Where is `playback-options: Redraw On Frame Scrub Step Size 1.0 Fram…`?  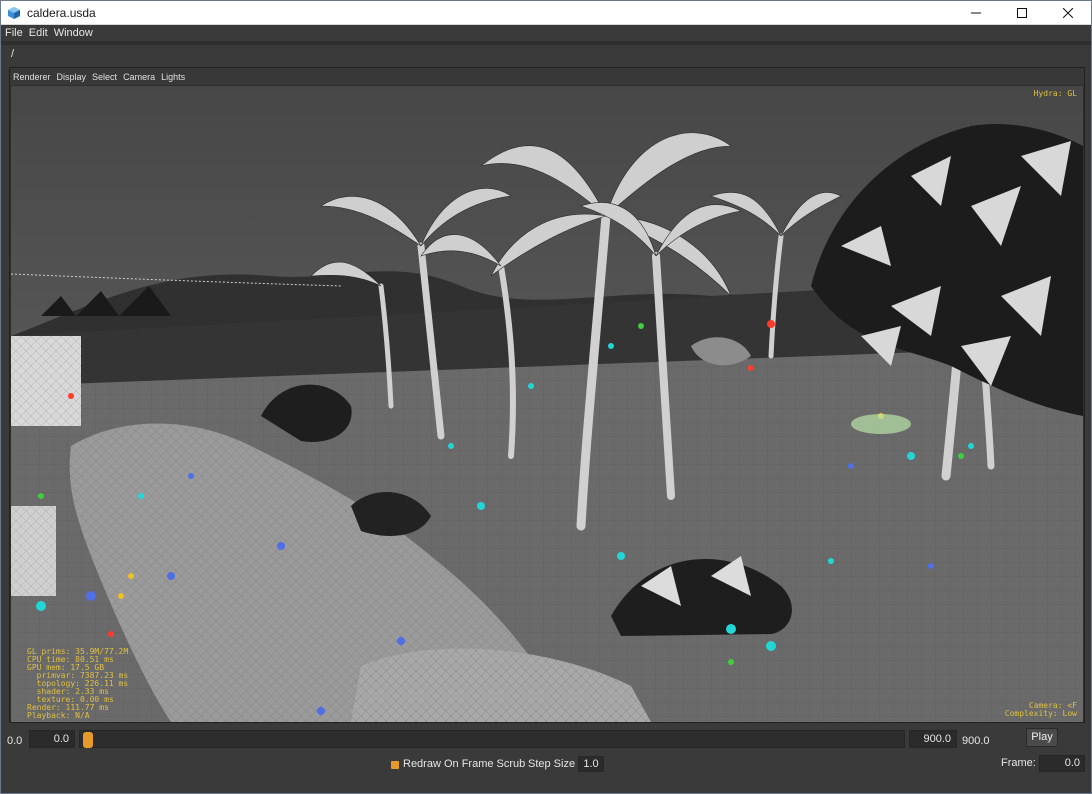 playback-options: Redraw On Frame Scrub Step Size 1.0 Fram… is located at coordinates (546, 766).